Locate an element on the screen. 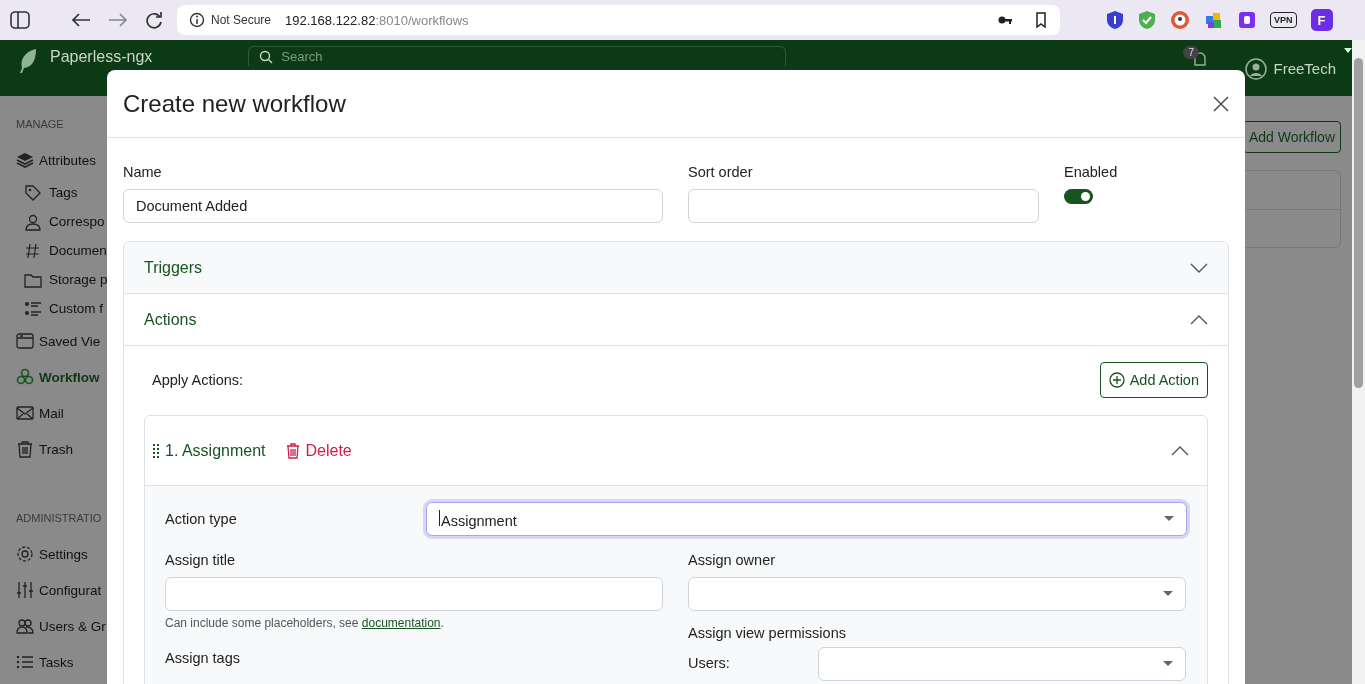 The width and height of the screenshot is (1365, 684). user-menu: FreeTech is located at coordinates (1304, 68).